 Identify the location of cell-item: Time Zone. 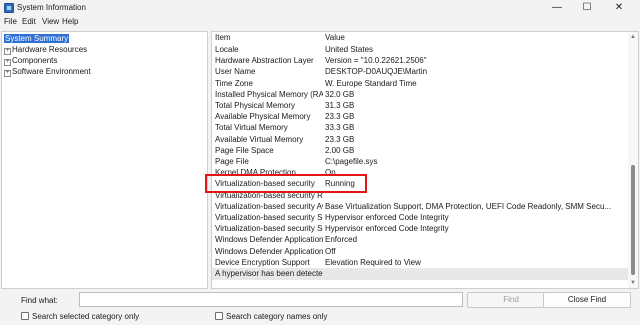
(234, 83).